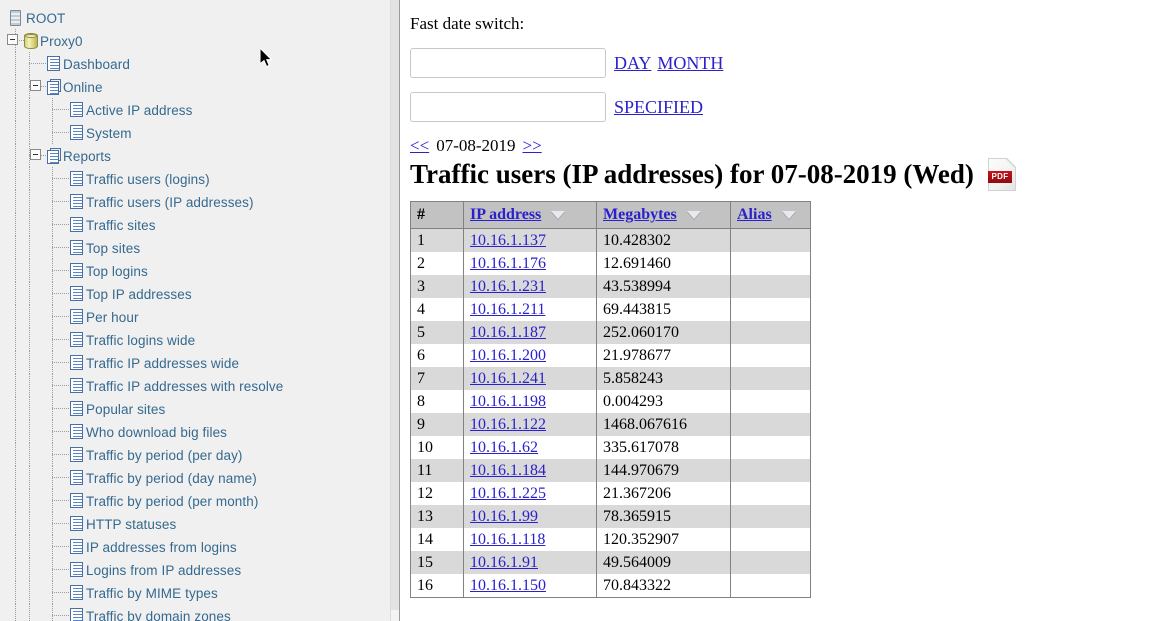 The height and width of the screenshot is (621, 1149). I want to click on column-header-megabytes: Megabytes, so click(663, 215).